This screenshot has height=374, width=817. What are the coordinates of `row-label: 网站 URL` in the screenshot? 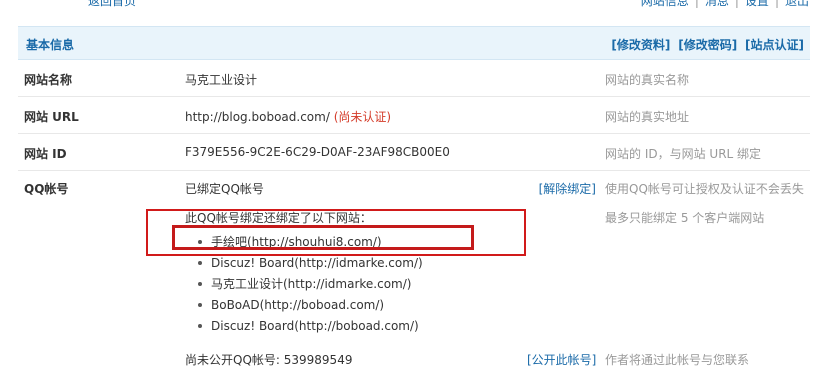 It's located at (51, 117).